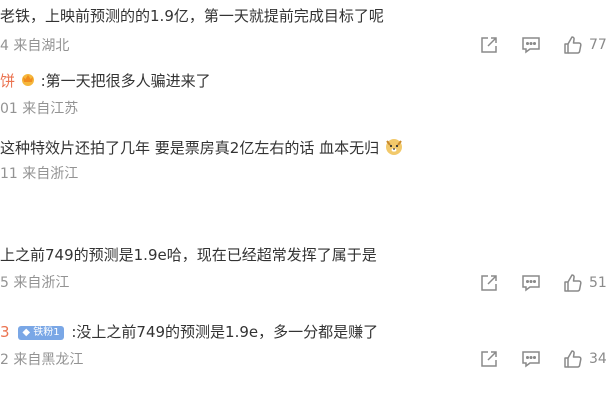 This screenshot has height=400, width=609. I want to click on comment-meta: 2 来自黑龙江, so click(42, 360).